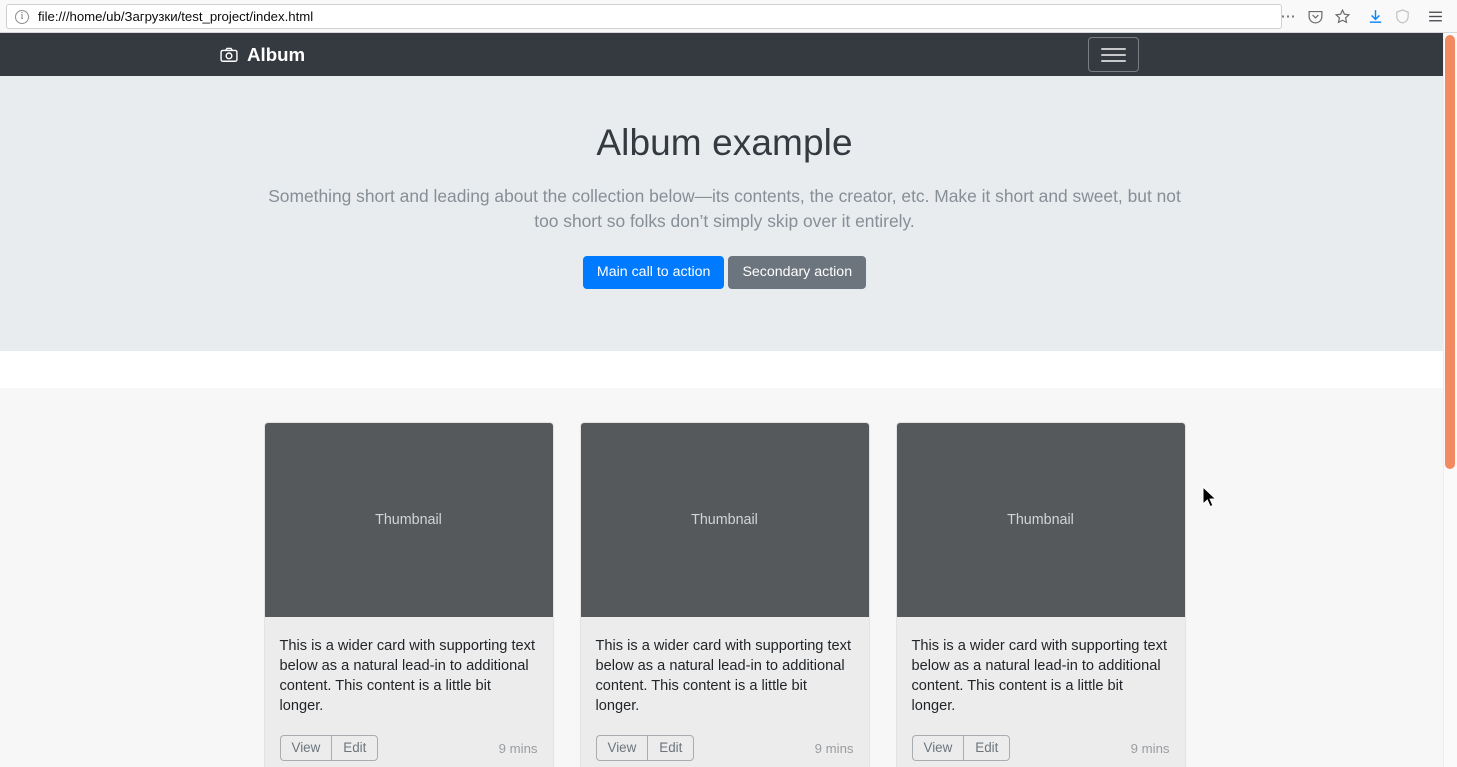  What do you see at coordinates (724, 142) in the screenshot?
I see `page-title: Album example` at bounding box center [724, 142].